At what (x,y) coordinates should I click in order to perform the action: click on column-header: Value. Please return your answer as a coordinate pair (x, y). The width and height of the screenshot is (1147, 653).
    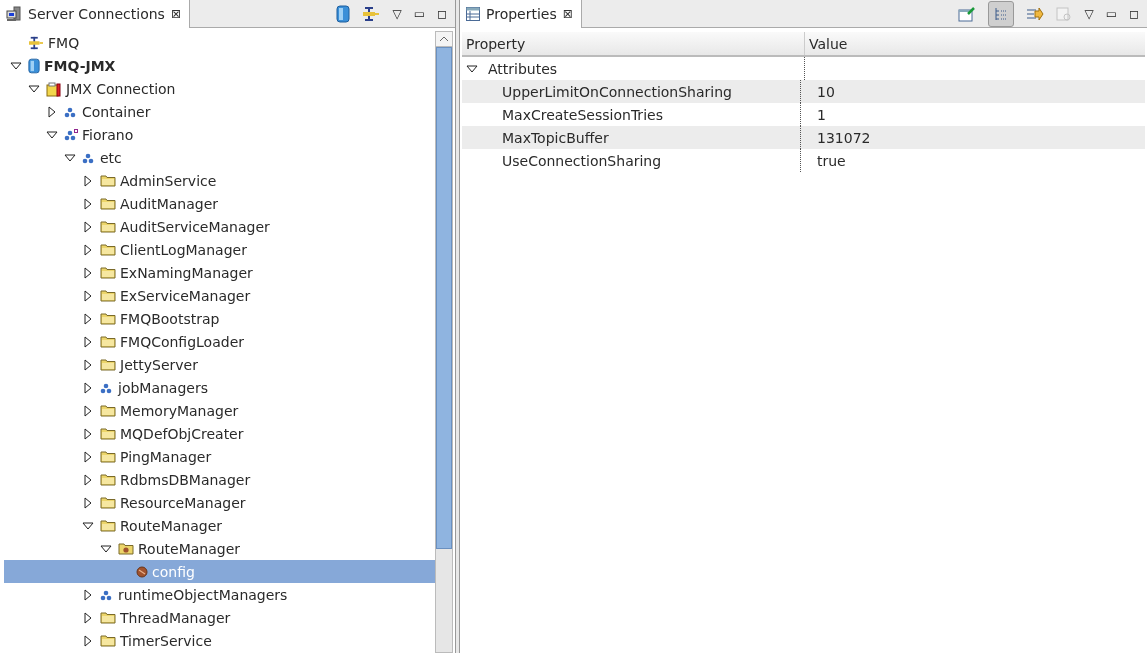
    Looking at the image, I should click on (975, 43).